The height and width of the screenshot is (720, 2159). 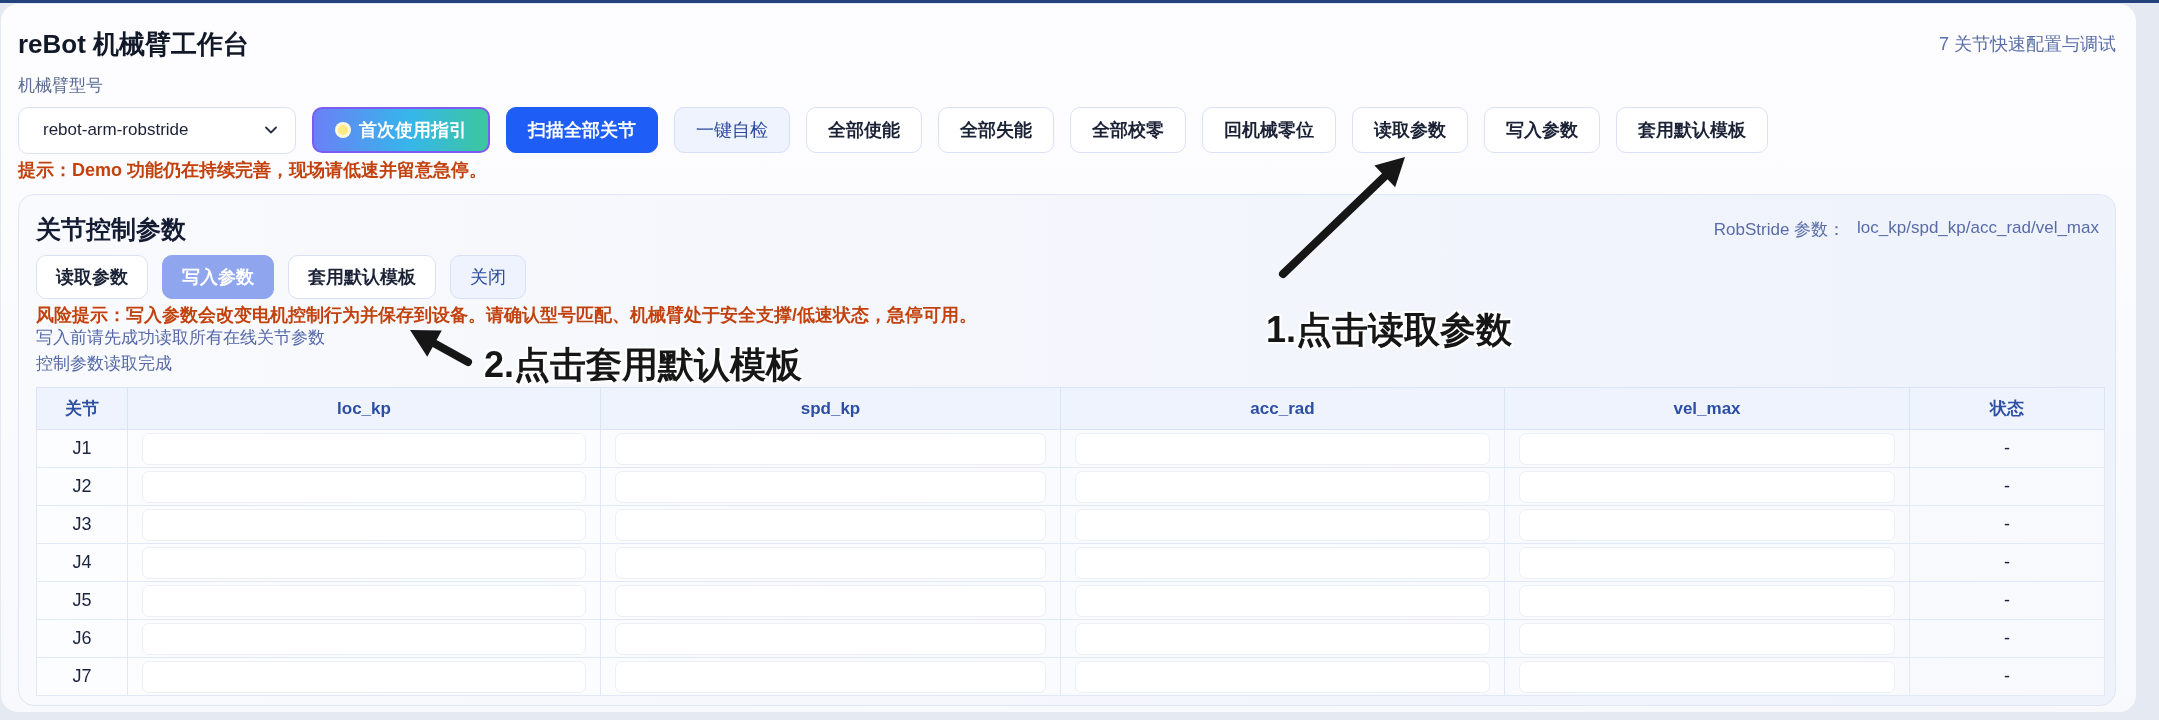 What do you see at coordinates (92, 277) in the screenshot?
I see `panel-button: 读取参数` at bounding box center [92, 277].